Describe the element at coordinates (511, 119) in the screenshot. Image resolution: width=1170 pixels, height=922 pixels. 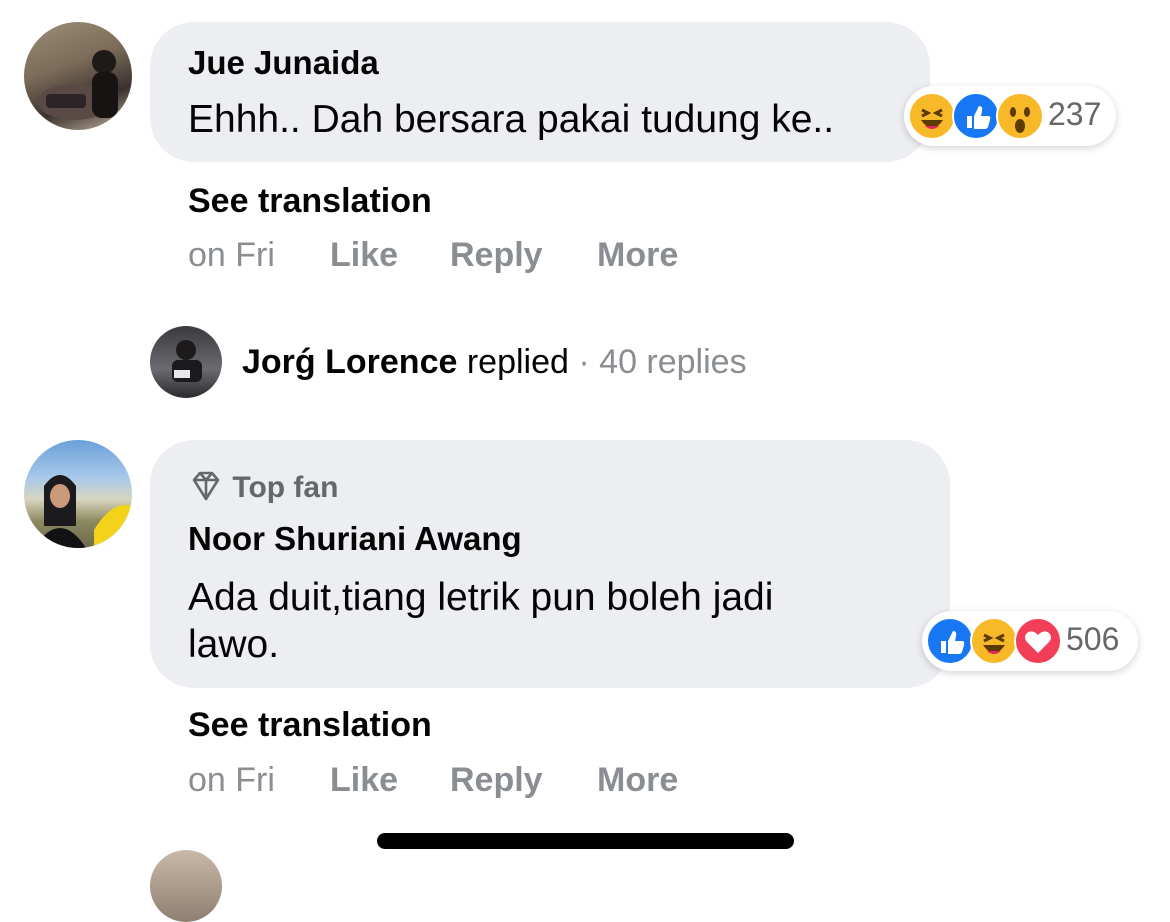
I see `comment-text: Ehhh.. Dah bersara pakai tudung ke..` at that location.